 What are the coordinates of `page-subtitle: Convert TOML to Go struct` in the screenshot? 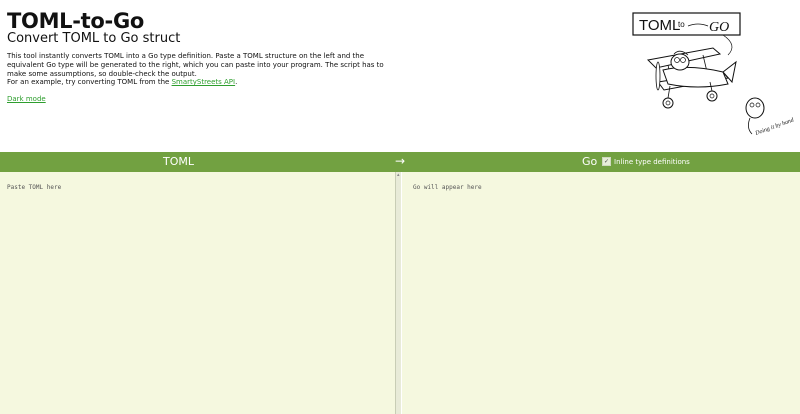 It's located at (94, 38).